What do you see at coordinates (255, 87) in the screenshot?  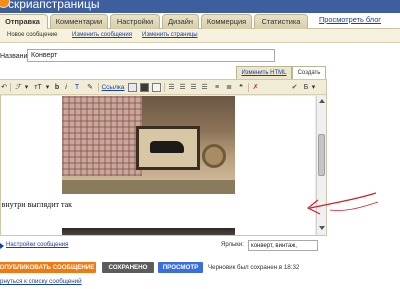 I see `clear-format-icon: ✗` at bounding box center [255, 87].